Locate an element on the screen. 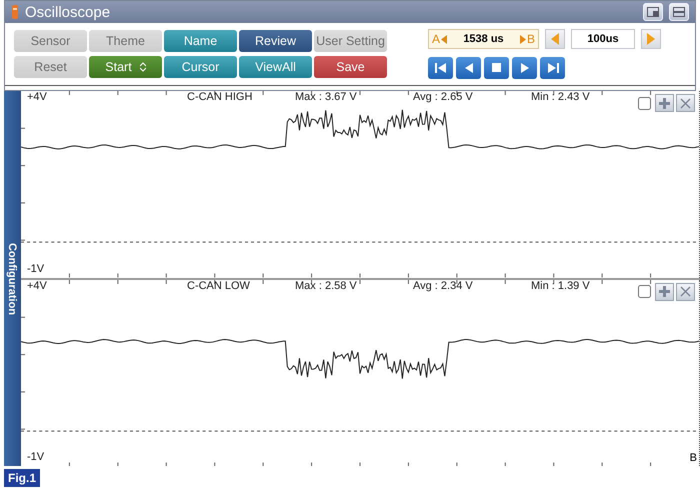  max-reading: Max : 2.58 V is located at coordinates (326, 286).